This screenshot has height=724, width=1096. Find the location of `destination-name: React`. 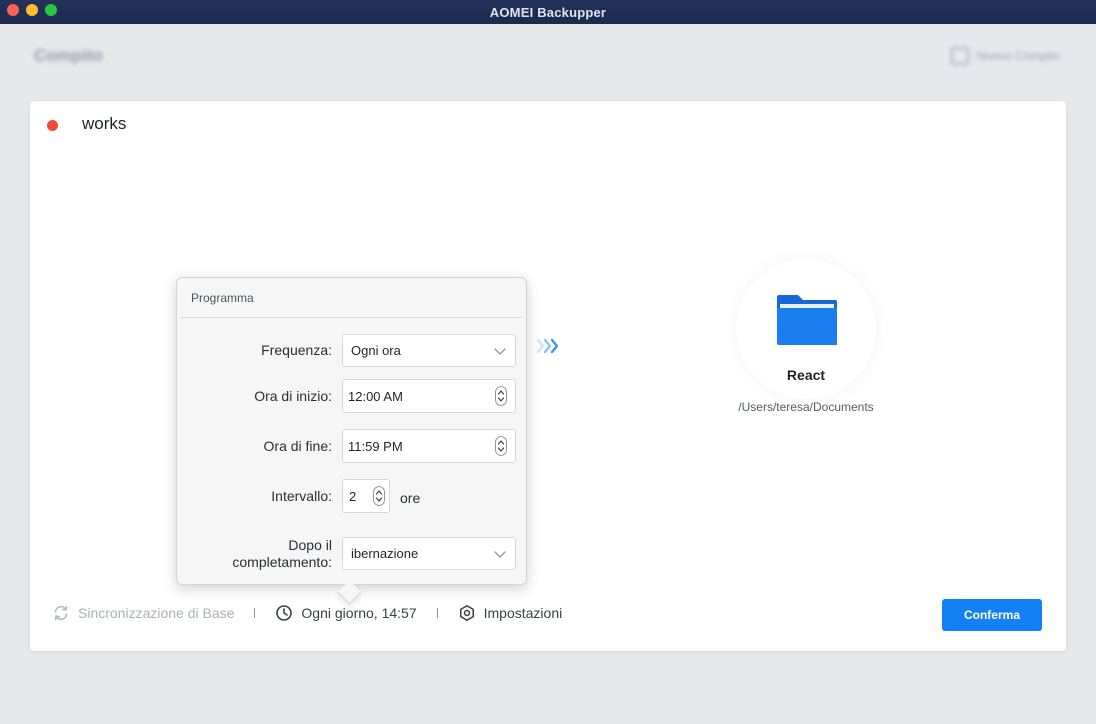

destination-name: React is located at coordinates (806, 375).